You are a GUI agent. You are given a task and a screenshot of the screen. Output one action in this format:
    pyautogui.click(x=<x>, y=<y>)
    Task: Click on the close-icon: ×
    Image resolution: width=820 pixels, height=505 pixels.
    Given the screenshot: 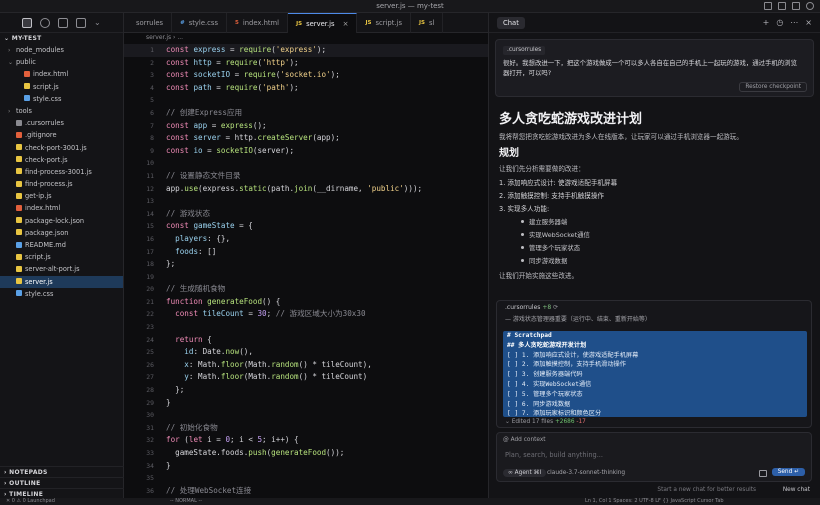 What is the action you would take?
    pyautogui.click(x=808, y=22)
    